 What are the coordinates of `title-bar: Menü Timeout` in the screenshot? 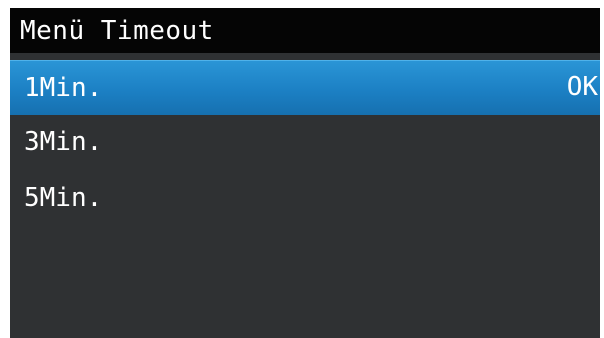 It's located at (305, 30).